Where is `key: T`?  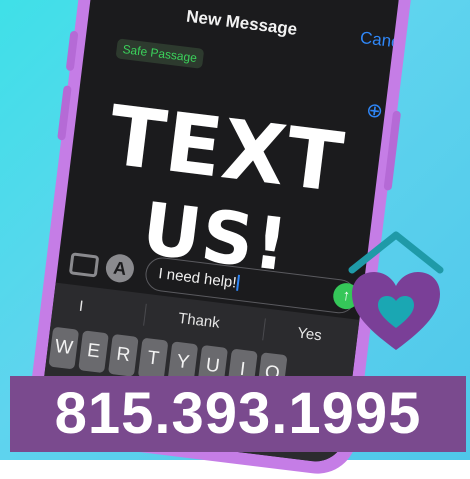 key: T is located at coordinates (153, 359).